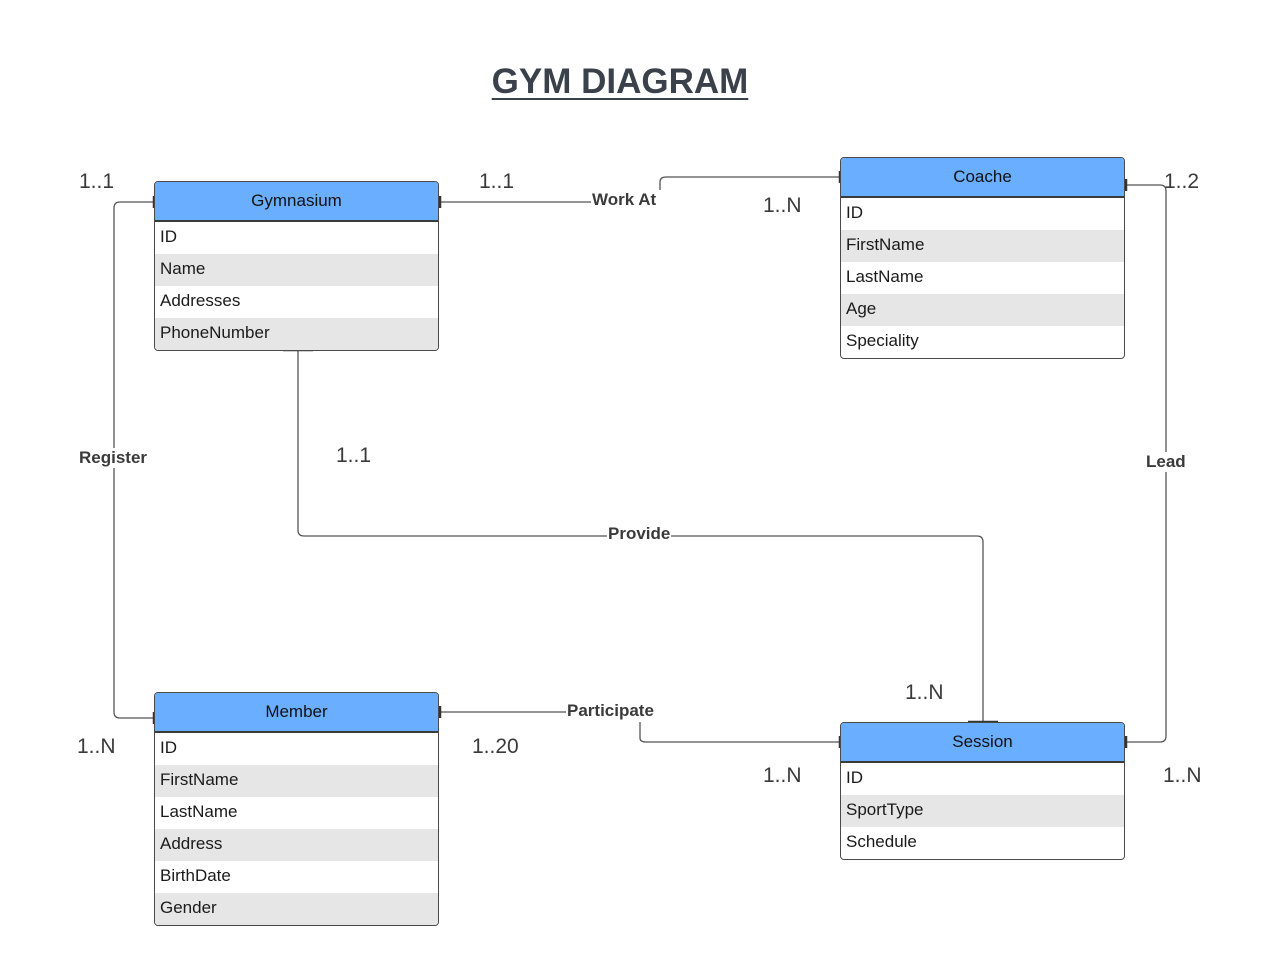  I want to click on field-row: Address, so click(296, 845).